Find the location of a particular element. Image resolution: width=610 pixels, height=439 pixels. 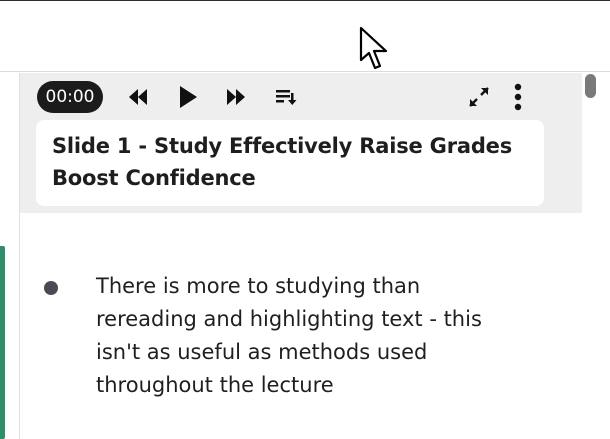

playlist-icon is located at coordinates (286, 97).